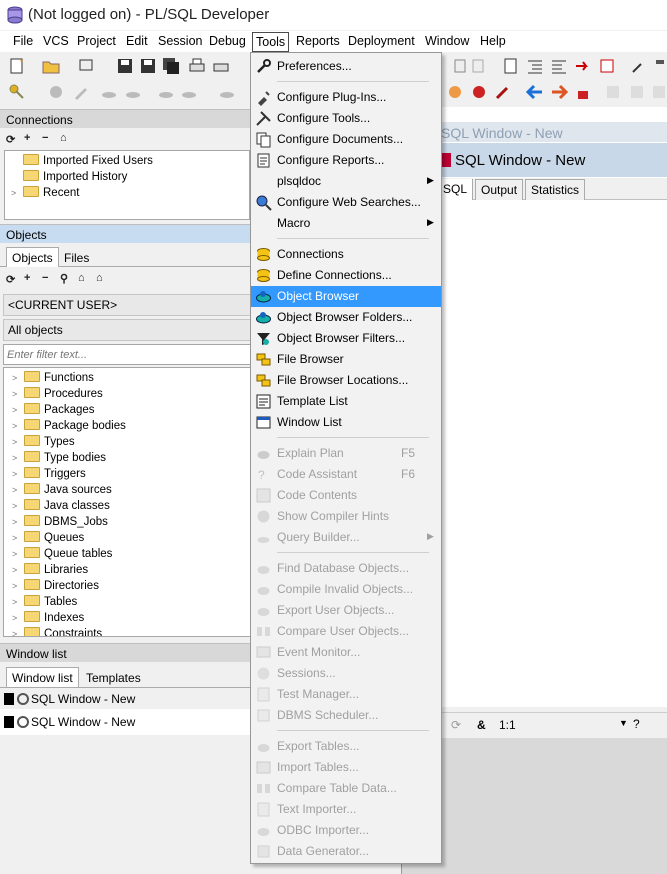  What do you see at coordinates (57, 631) in the screenshot?
I see `tree-item: > Constraints` at bounding box center [57, 631].